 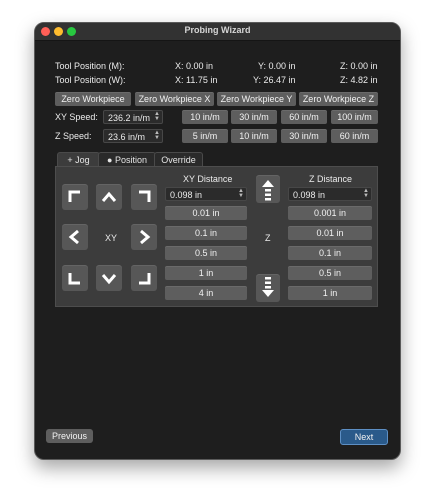 I want to click on machine-z-value: Z: 0.00 in, so click(x=359, y=66).